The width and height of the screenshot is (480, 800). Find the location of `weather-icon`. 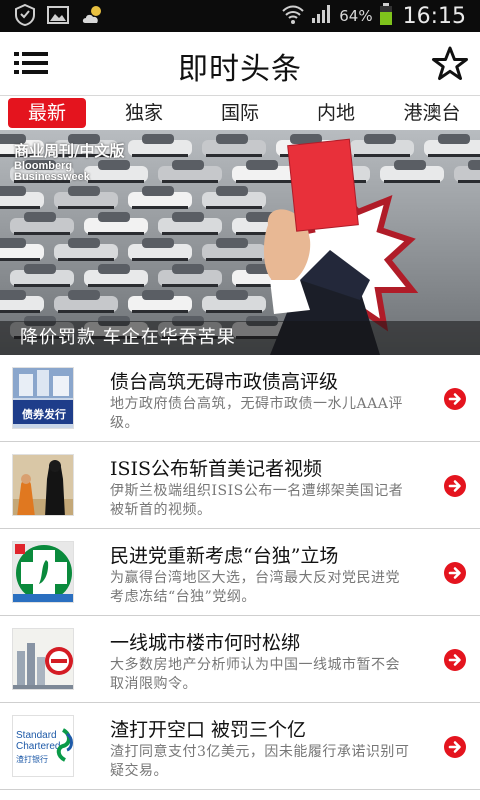

weather-icon is located at coordinates (94, 17).